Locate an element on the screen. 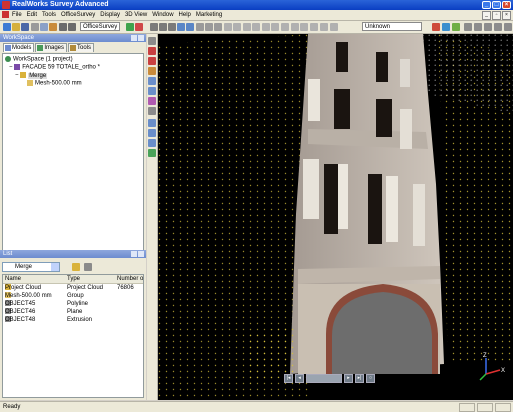 The image size is (513, 412). color-icon is located at coordinates (285, 27).